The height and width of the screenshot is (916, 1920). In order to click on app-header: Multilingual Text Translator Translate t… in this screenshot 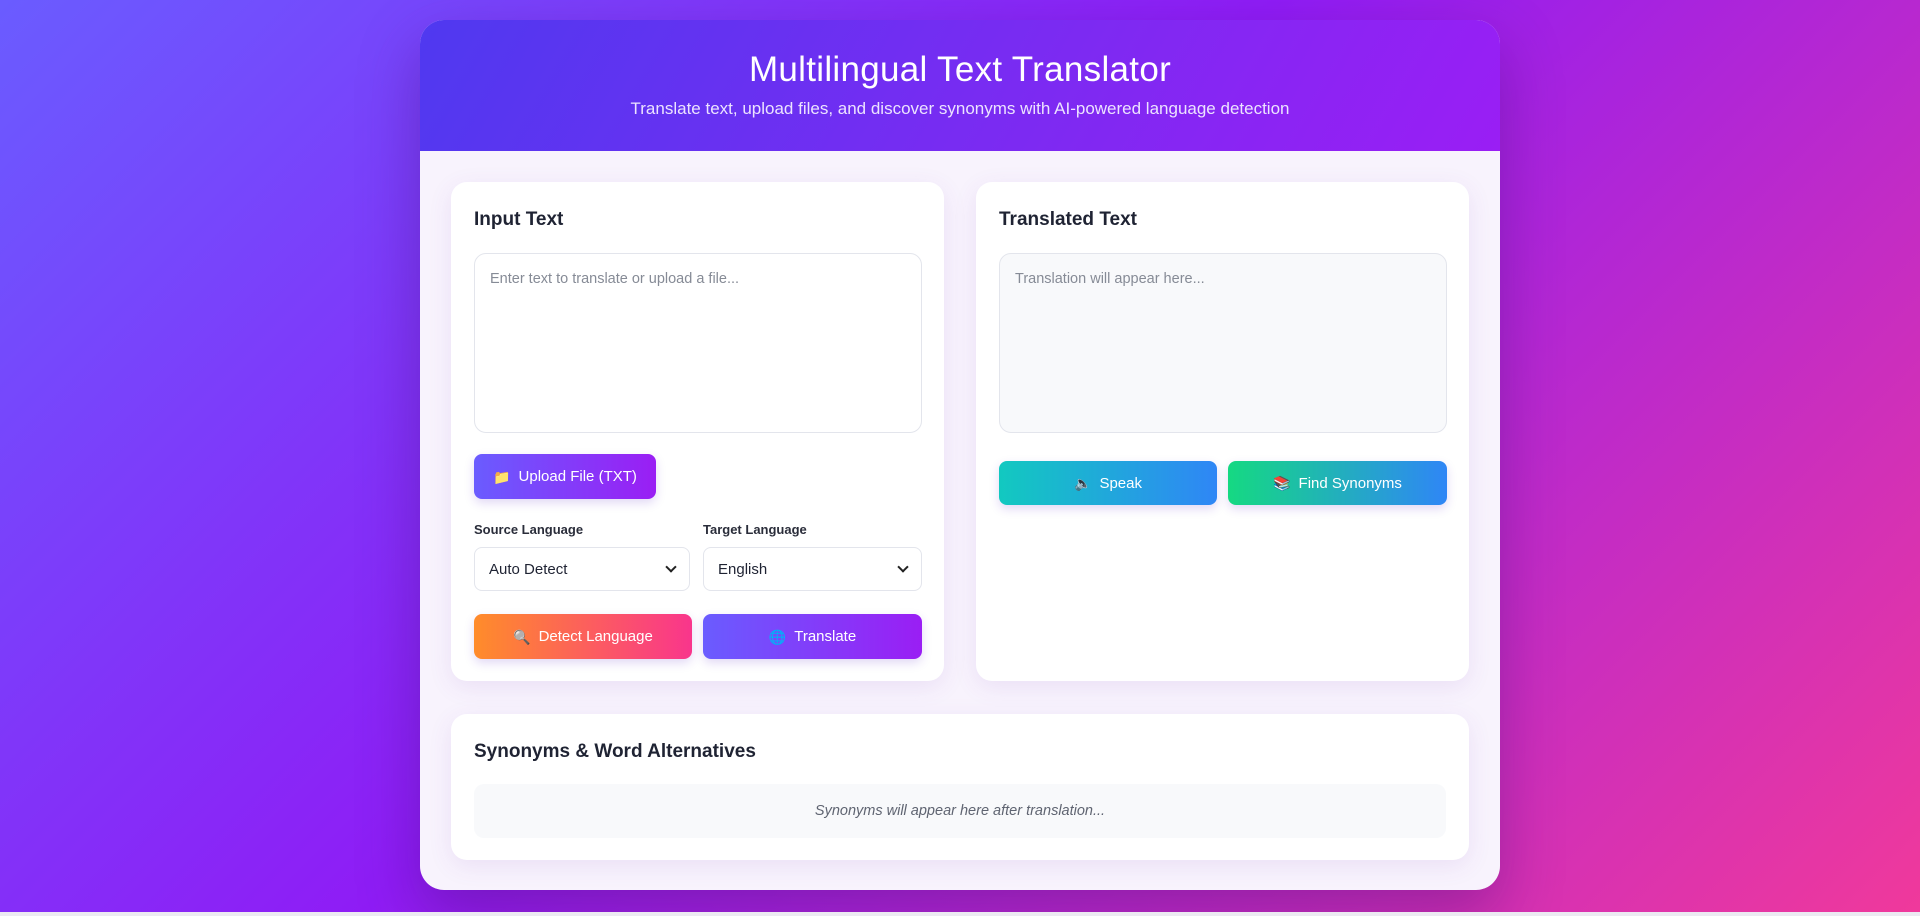, I will do `click(960, 85)`.